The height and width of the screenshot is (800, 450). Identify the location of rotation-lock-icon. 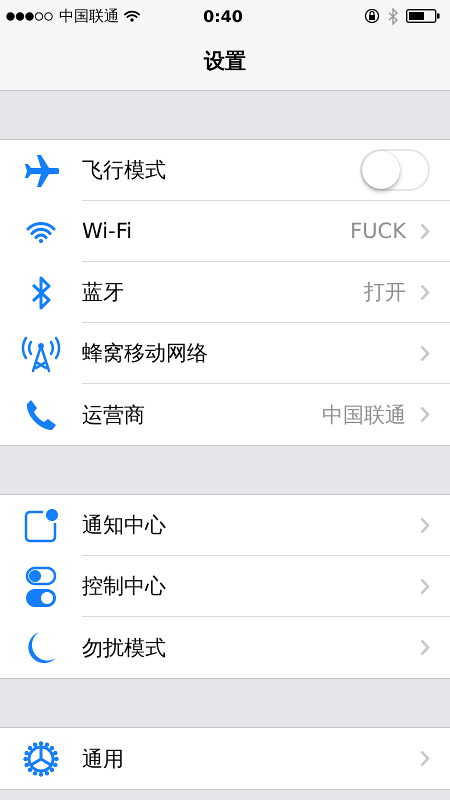
(372, 16).